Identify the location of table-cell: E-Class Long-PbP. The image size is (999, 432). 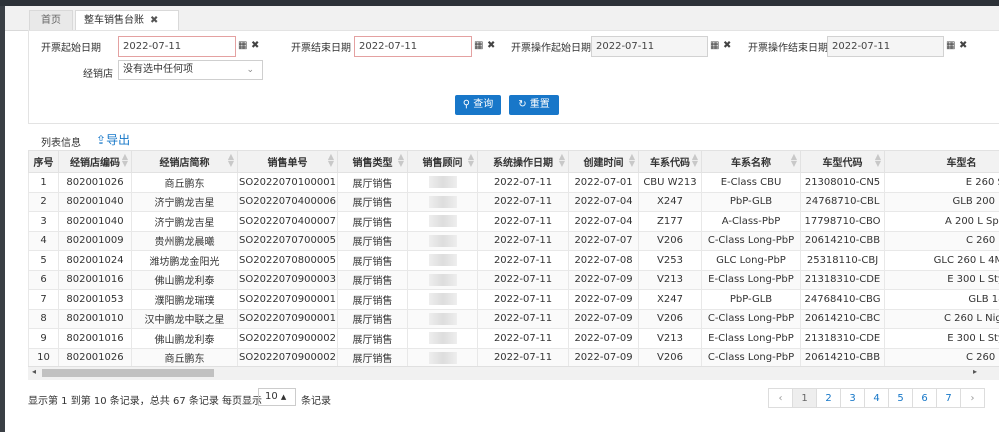
(751, 279).